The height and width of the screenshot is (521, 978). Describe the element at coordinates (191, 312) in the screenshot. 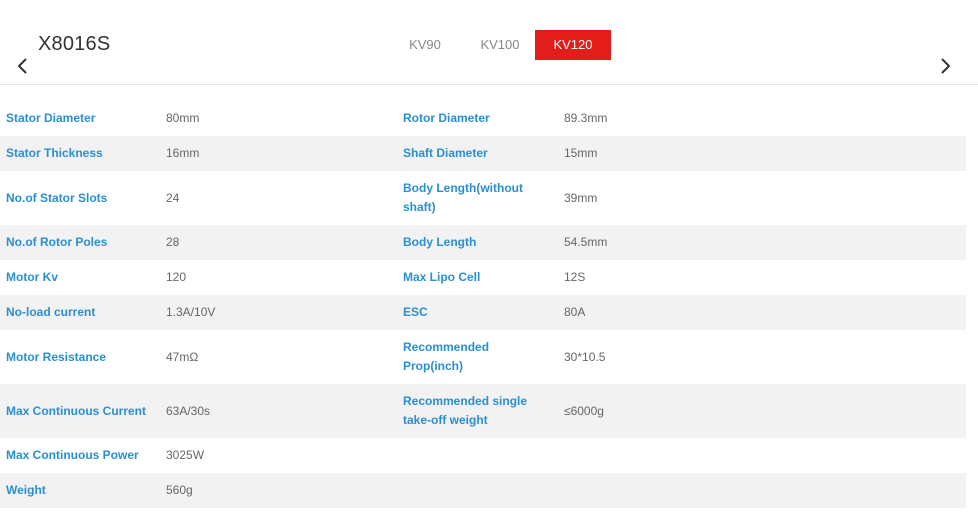

I see `spec-value: 1.3A/10V` at that location.